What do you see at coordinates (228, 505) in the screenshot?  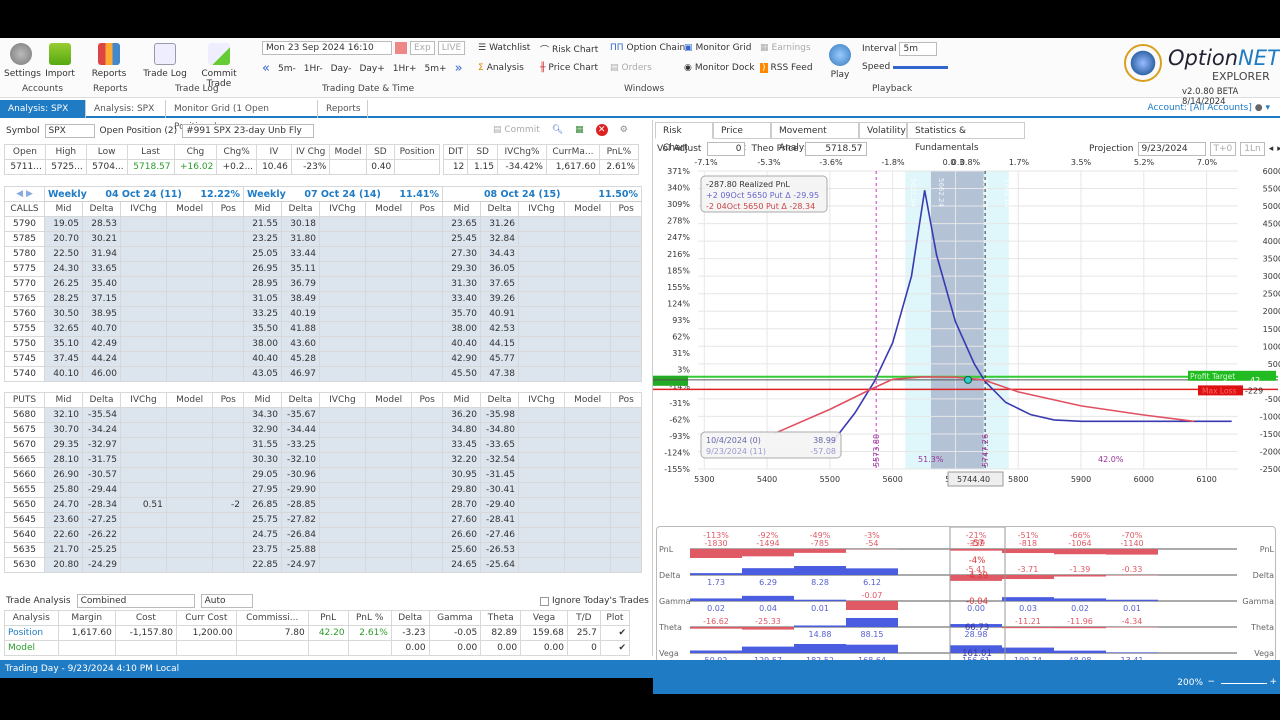 I see `pos: -2` at bounding box center [228, 505].